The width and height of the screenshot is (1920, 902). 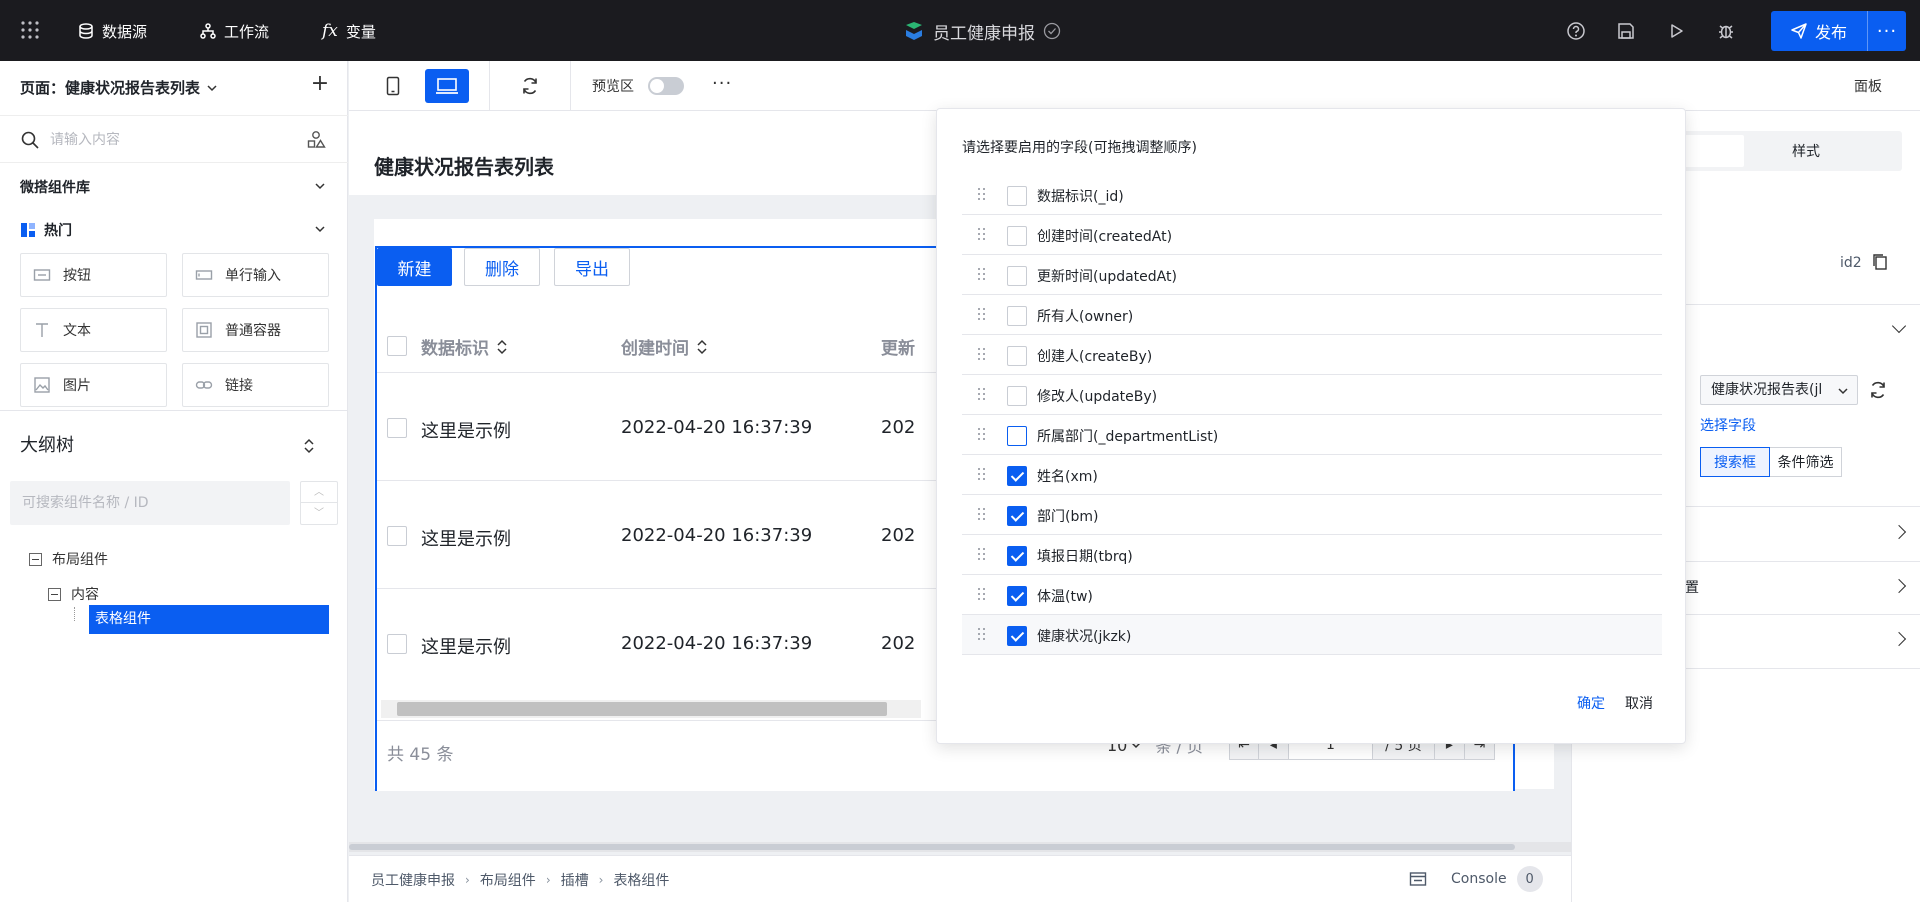 What do you see at coordinates (112, 31) in the screenshot?
I see `nav-datasource: 数据源` at bounding box center [112, 31].